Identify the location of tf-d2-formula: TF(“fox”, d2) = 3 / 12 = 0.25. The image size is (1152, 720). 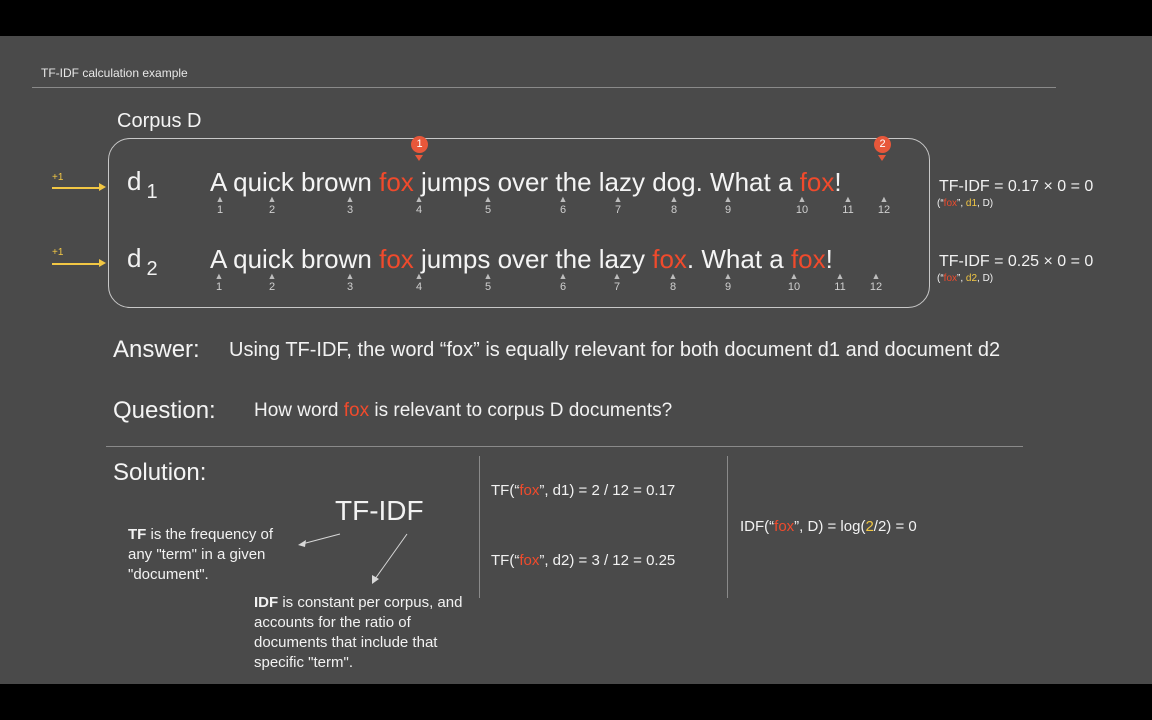
(583, 560).